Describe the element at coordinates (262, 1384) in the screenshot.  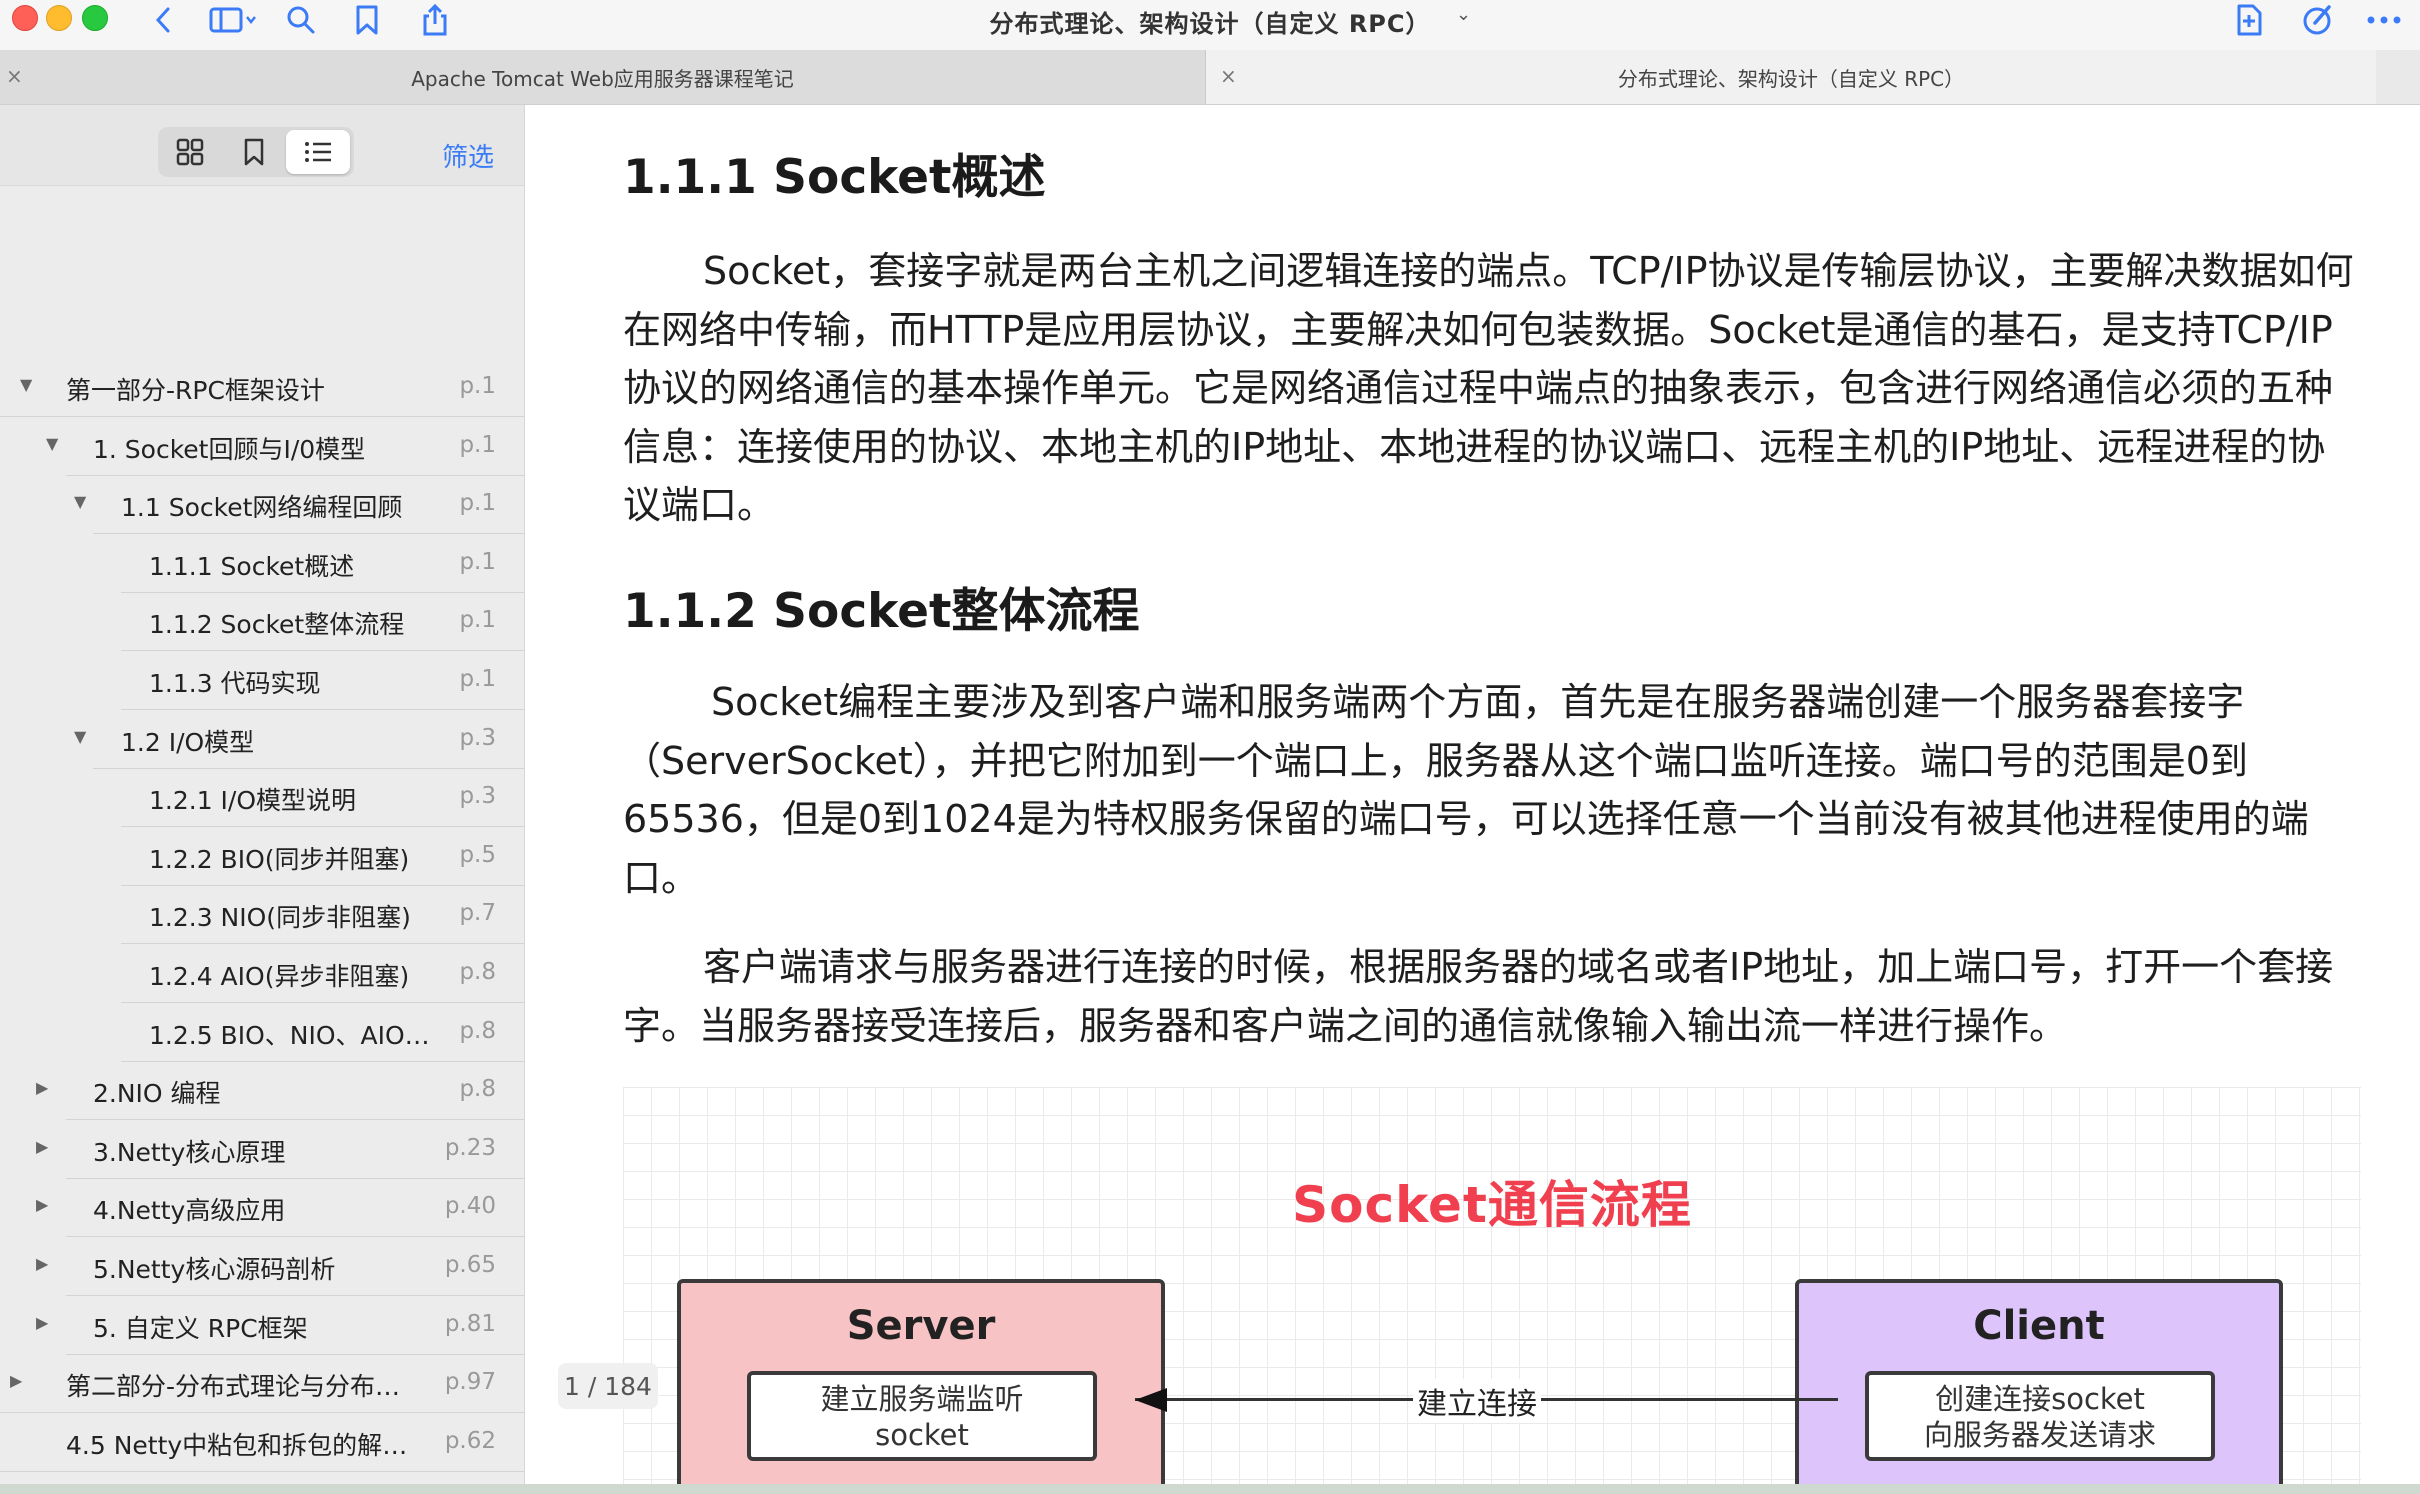
I see `outline-item: ▶ 第二部分-分布式理论与分布… p.97` at that location.